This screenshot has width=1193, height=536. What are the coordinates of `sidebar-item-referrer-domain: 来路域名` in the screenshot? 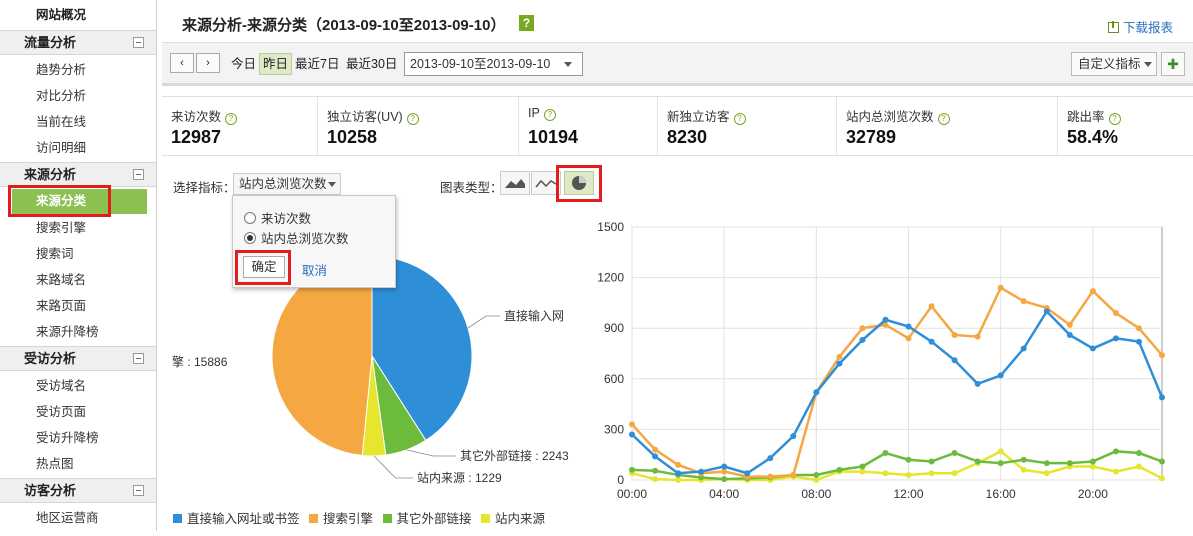 It's located at (78, 280).